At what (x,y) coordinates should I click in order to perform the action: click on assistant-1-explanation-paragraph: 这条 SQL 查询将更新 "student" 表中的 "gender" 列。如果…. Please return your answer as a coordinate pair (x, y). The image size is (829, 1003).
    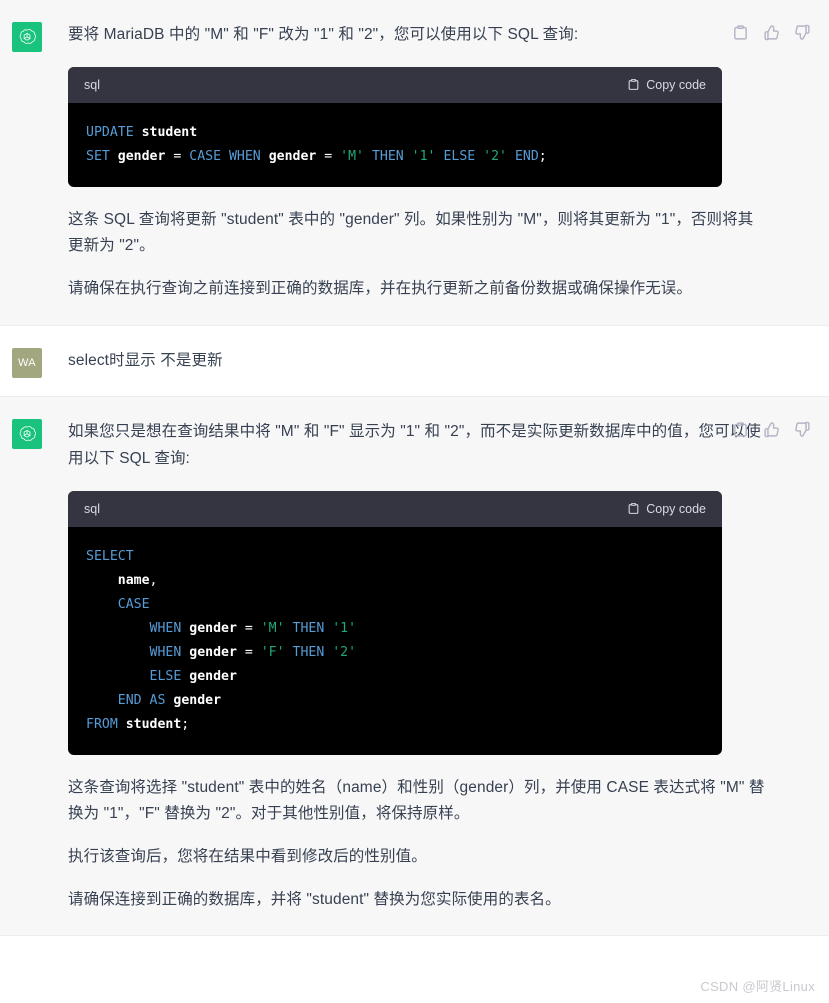
    Looking at the image, I should click on (411, 232).